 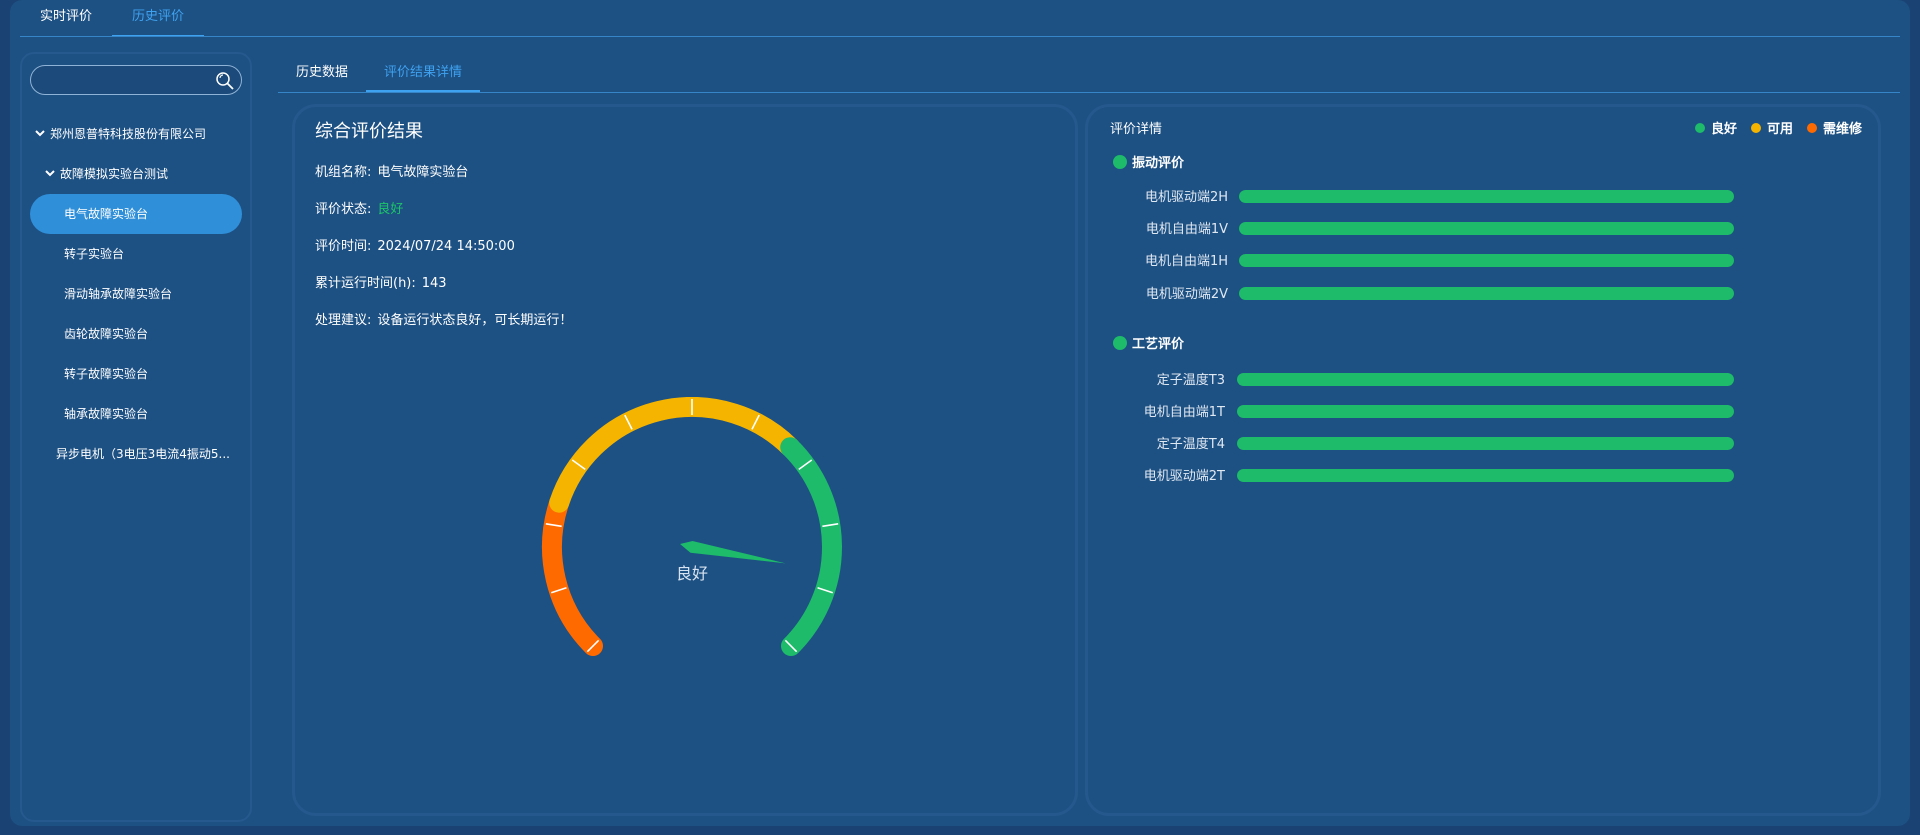 I want to click on tab-realtime-evaluation: 实时评价, so click(x=66, y=18).